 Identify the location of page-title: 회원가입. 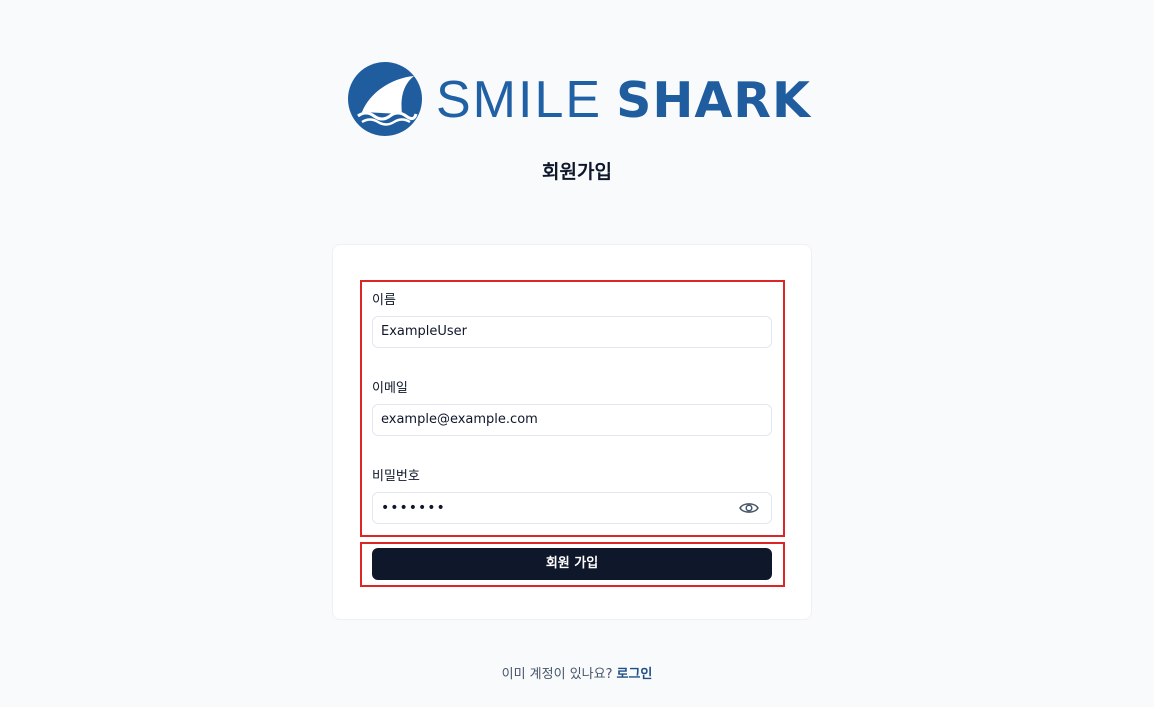
(577, 172).